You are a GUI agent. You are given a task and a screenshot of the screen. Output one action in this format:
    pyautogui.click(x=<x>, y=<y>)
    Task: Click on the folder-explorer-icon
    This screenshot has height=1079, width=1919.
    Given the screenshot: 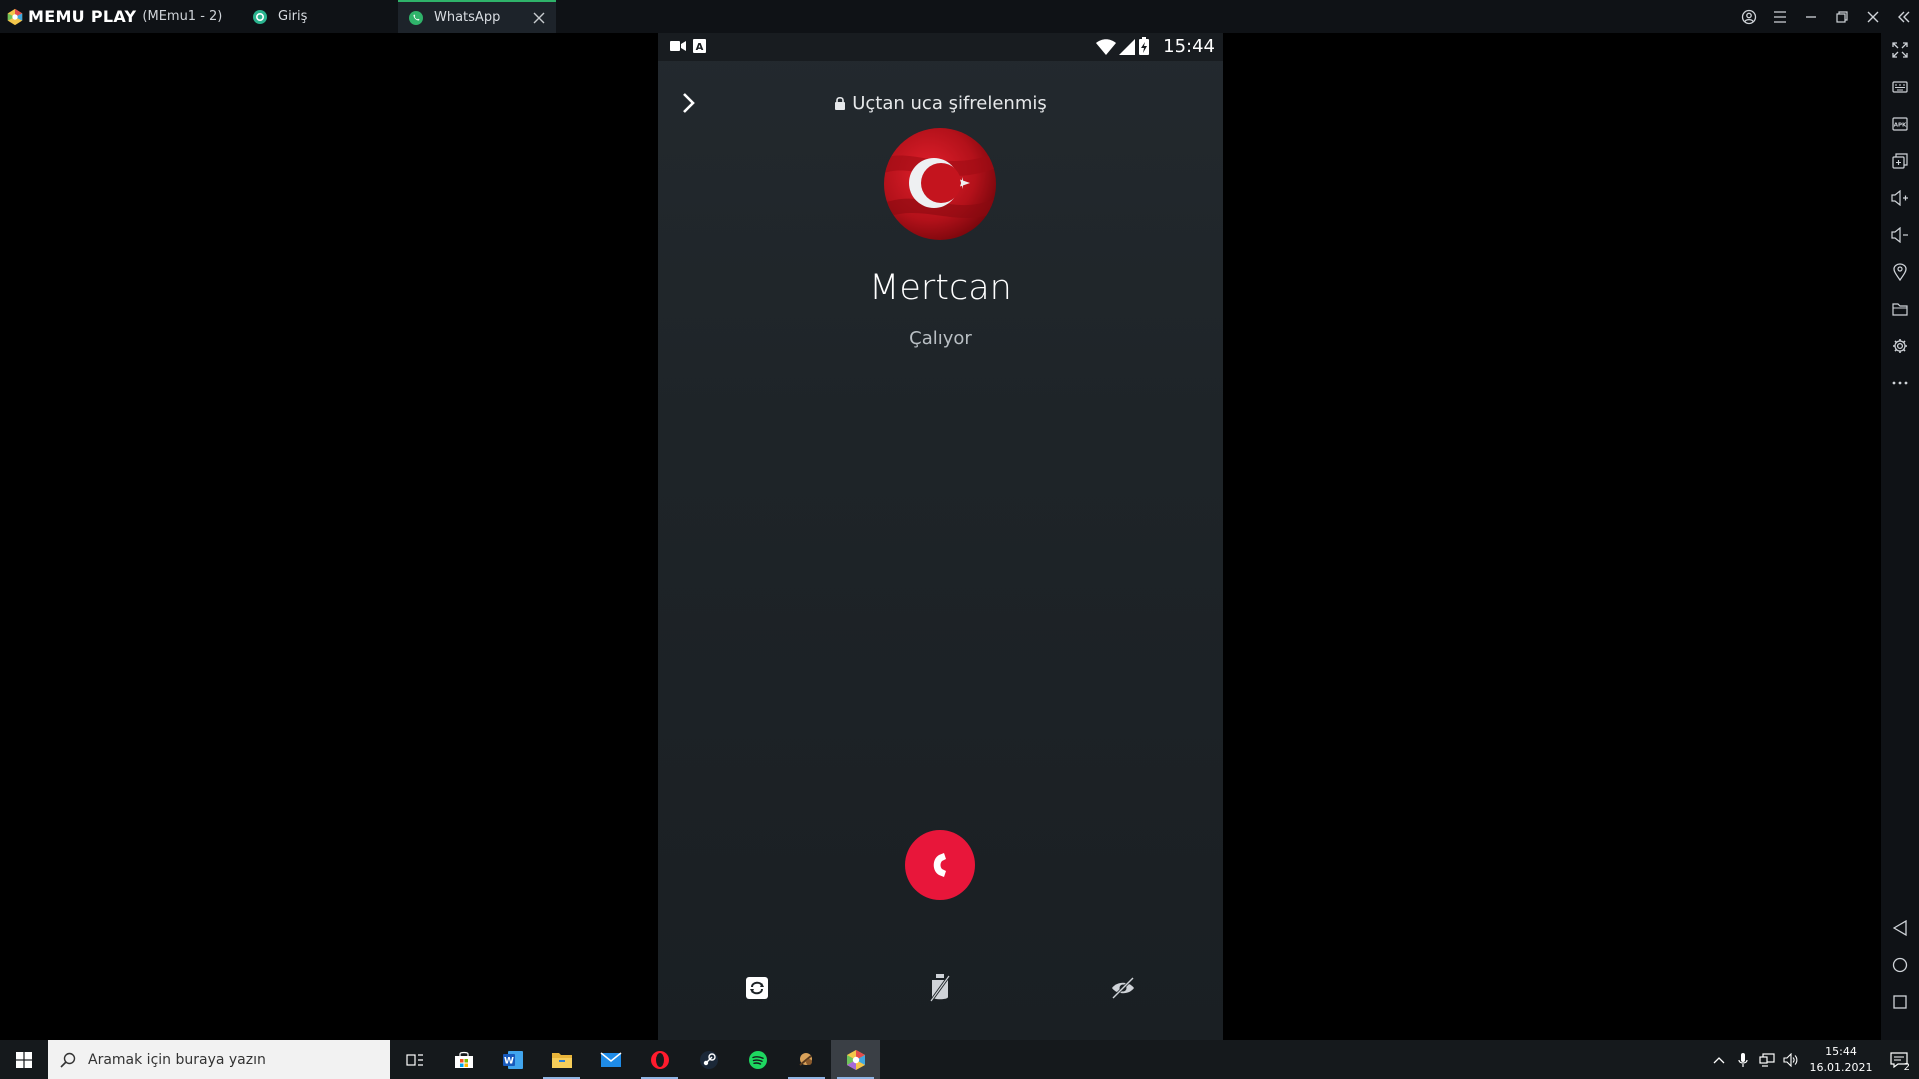 What is the action you would take?
    pyautogui.click(x=561, y=1060)
    